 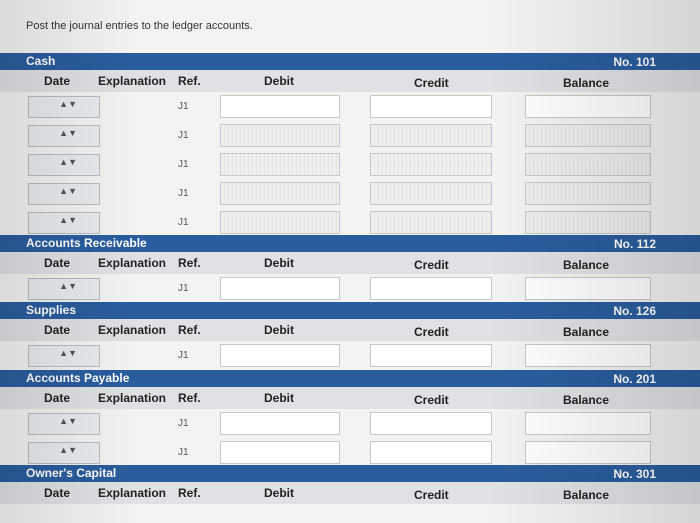 What do you see at coordinates (41, 61) in the screenshot?
I see `account-name: Cash` at bounding box center [41, 61].